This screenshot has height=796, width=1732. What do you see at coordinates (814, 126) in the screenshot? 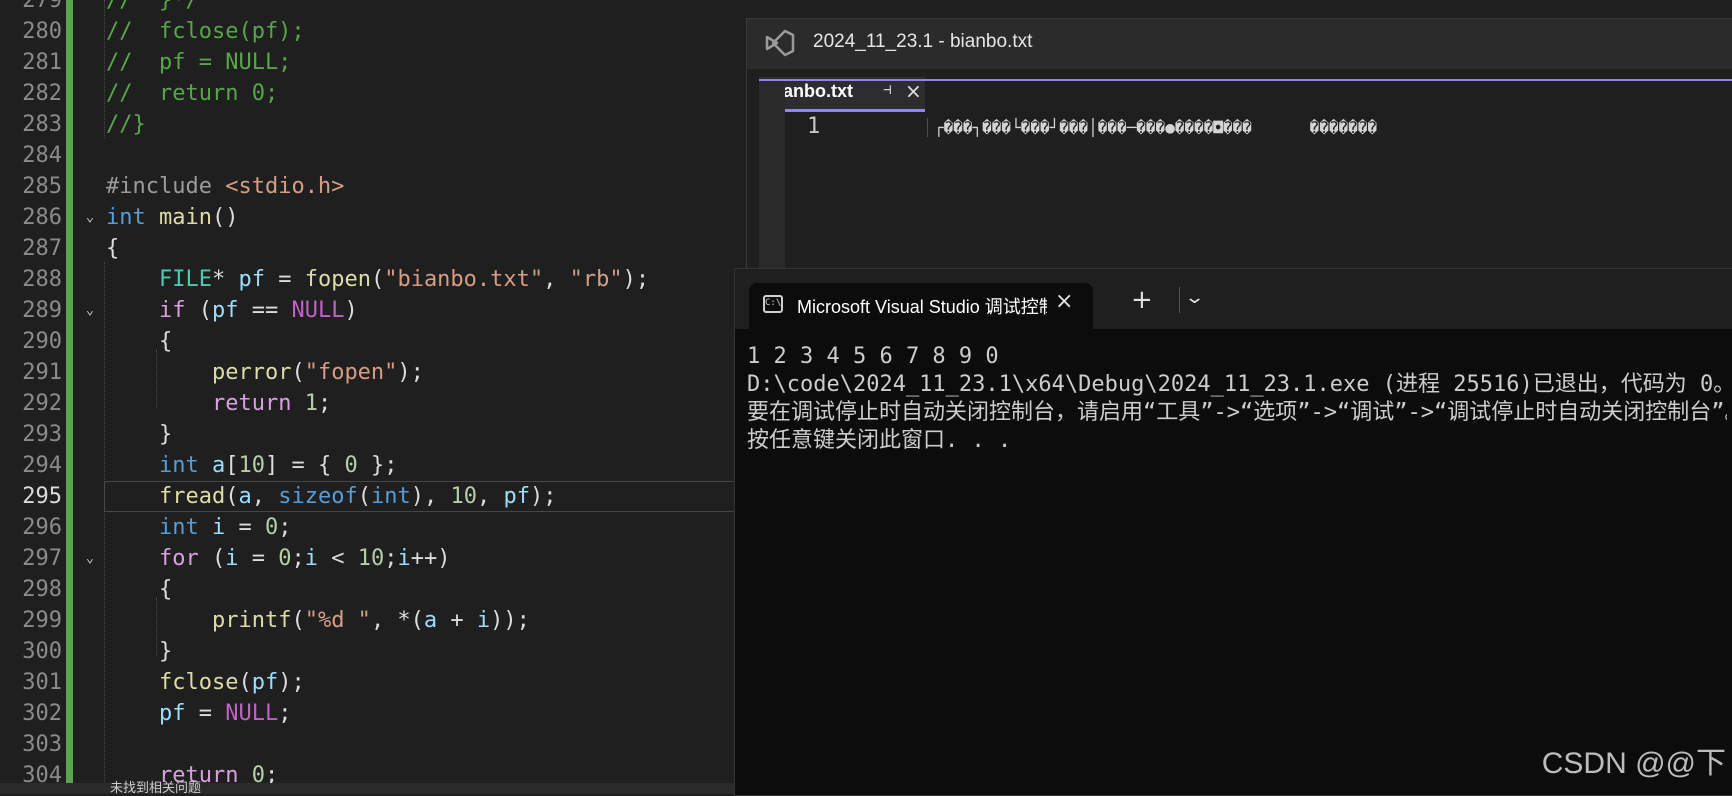
I see `notepad-line-number: 1` at bounding box center [814, 126].